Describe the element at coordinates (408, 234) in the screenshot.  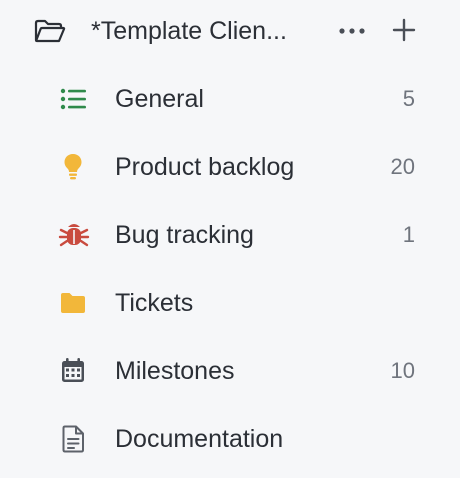
I see `item-count: 1` at that location.